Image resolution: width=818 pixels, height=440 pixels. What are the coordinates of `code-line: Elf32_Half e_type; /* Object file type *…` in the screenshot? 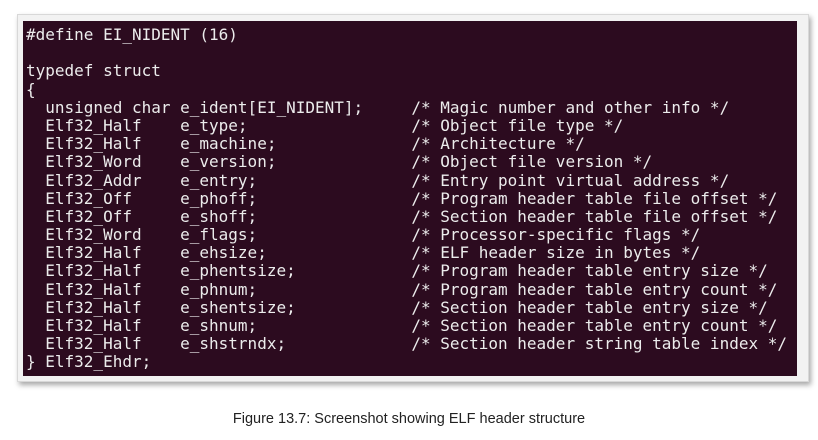 It's located at (325, 125).